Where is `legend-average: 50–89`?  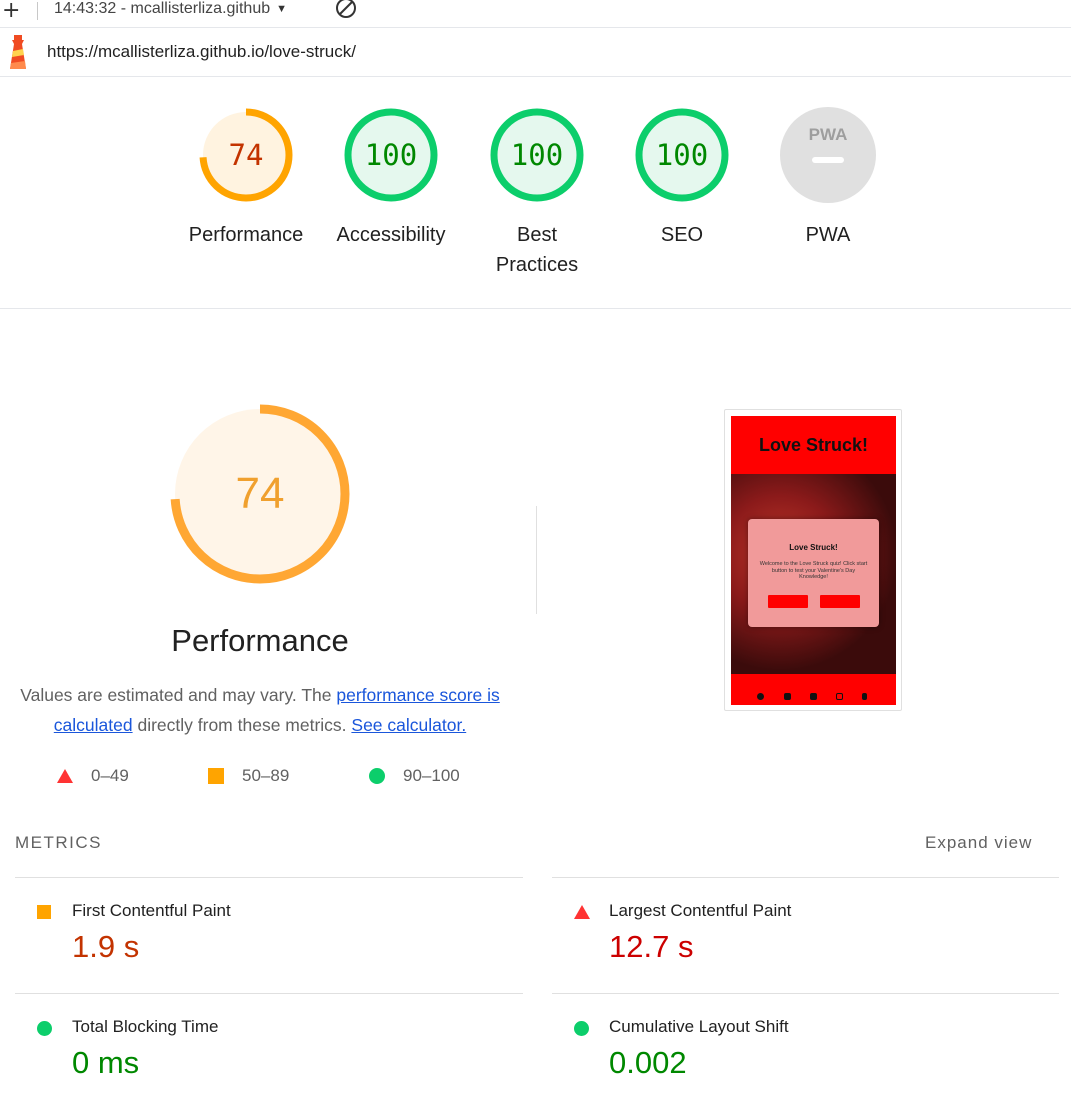 legend-average: 50–89 is located at coordinates (248, 776).